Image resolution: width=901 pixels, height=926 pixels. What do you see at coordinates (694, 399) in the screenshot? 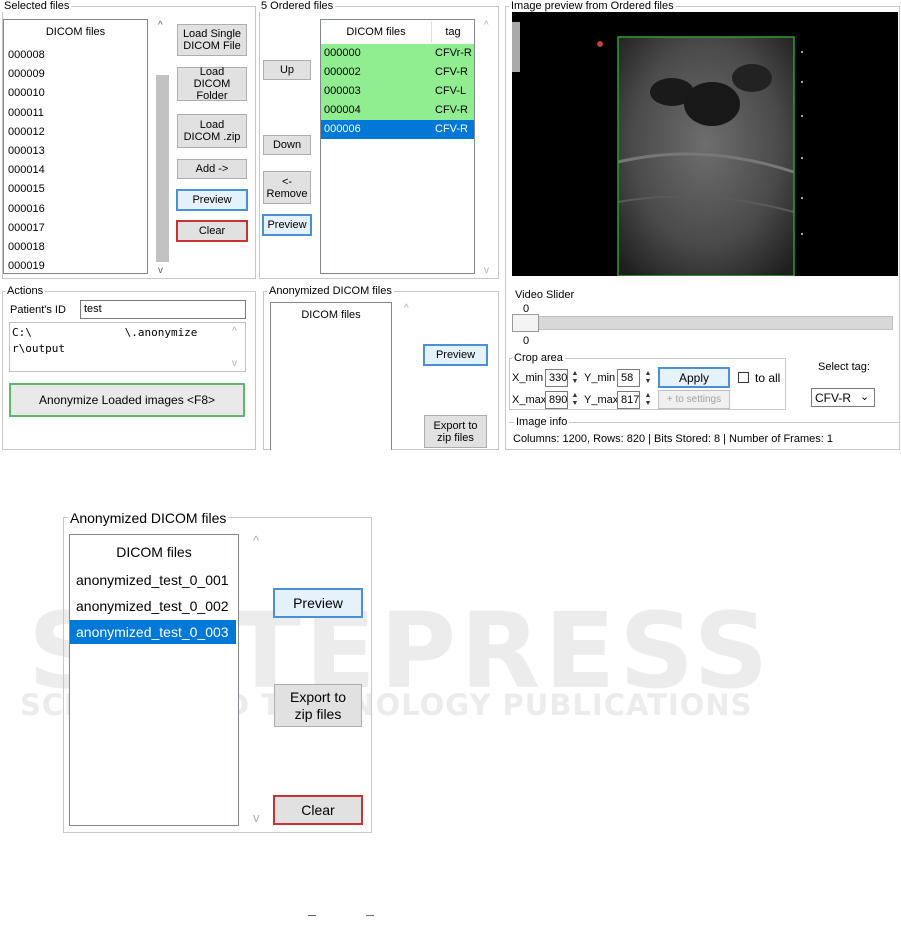
I see `to-settings-button: + to settings` at bounding box center [694, 399].